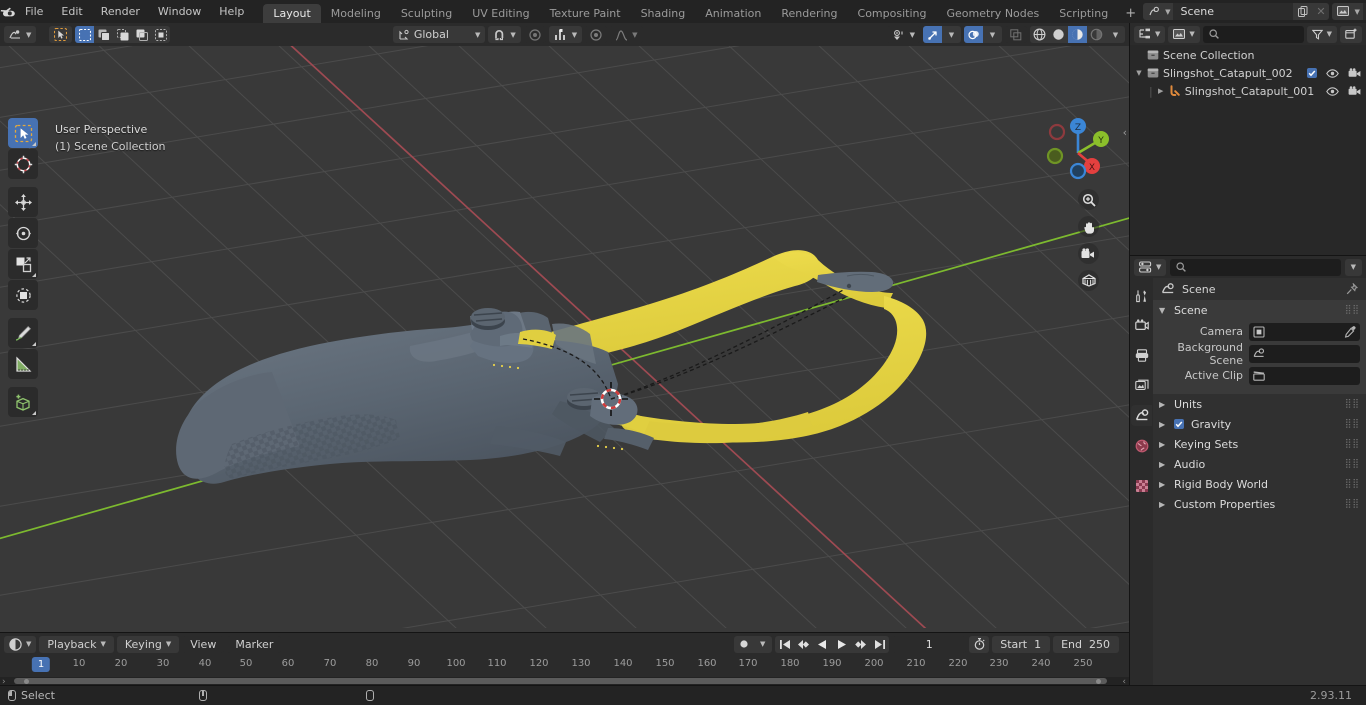  I want to click on tab-geometry-nodes: Geometry Nodes, so click(992, 13).